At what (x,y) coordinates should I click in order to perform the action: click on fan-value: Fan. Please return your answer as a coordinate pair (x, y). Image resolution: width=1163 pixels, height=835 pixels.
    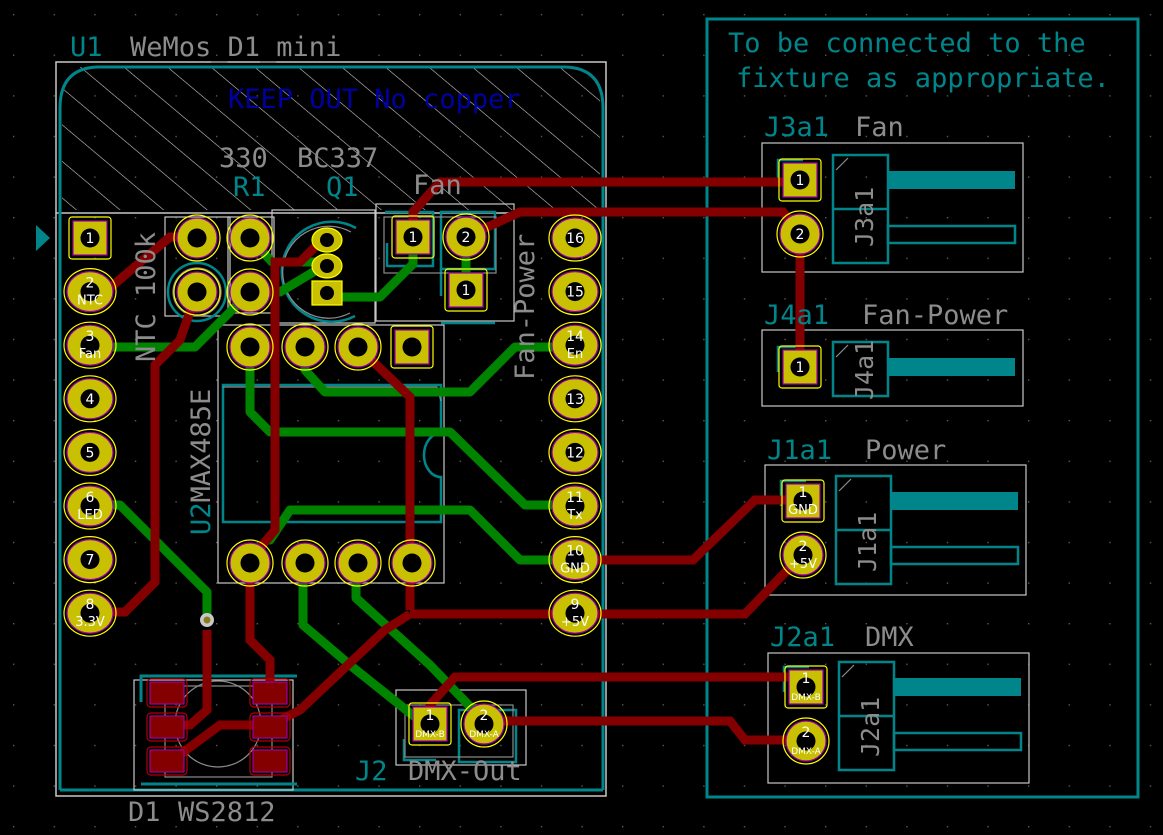
    Looking at the image, I should click on (437, 185).